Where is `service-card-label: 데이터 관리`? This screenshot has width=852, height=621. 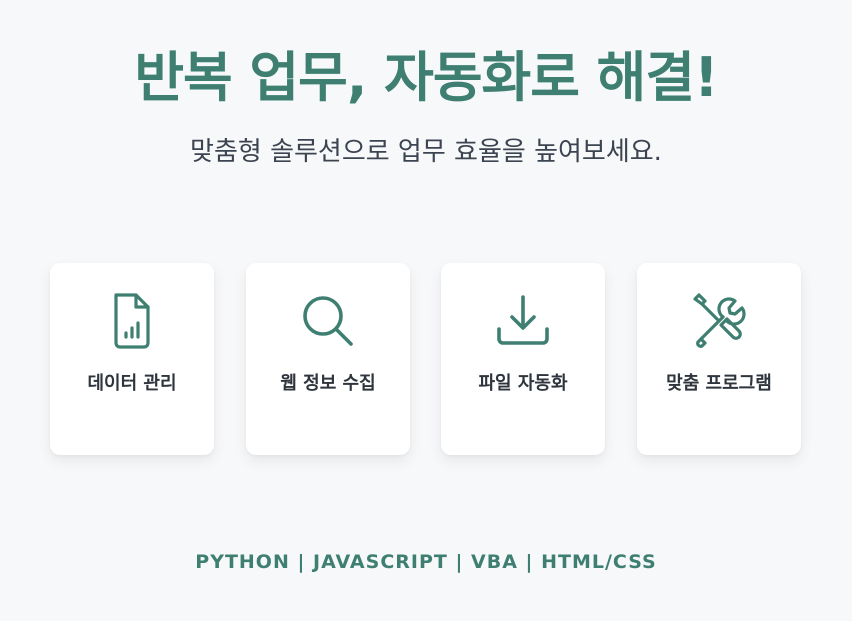 service-card-label: 데이터 관리 is located at coordinates (132, 383).